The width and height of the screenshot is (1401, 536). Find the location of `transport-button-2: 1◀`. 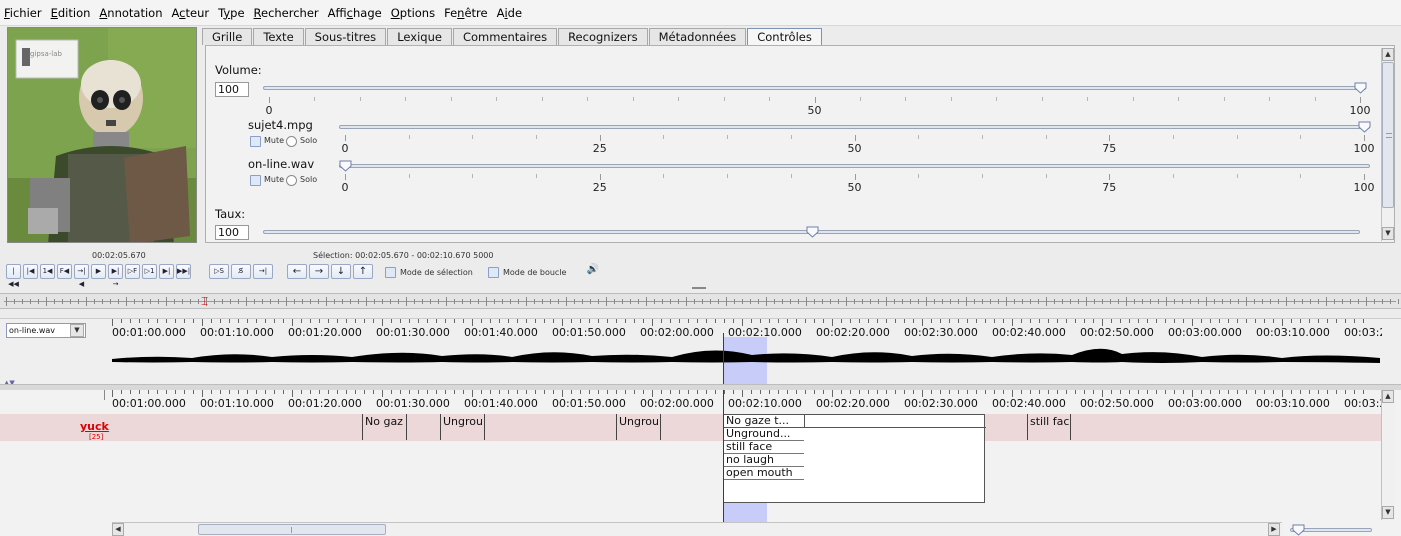

transport-button-2: 1◀ is located at coordinates (47, 271).